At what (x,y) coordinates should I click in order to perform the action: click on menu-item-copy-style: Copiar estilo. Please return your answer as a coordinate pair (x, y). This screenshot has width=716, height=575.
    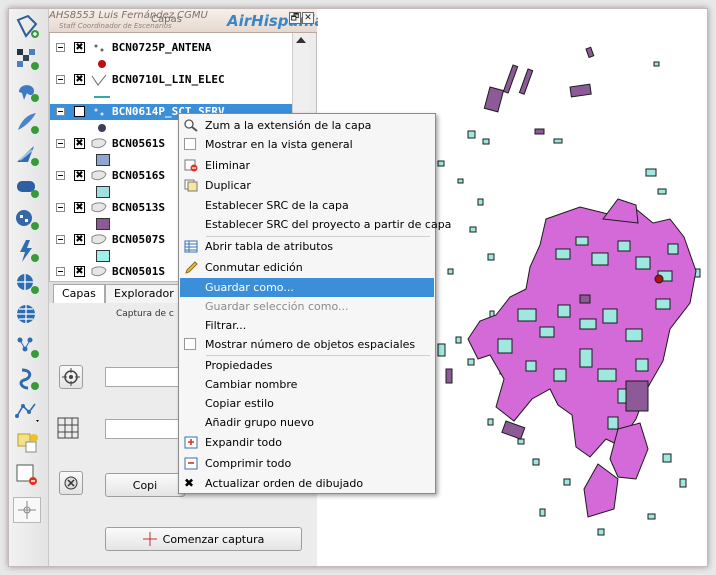
    Looking at the image, I should click on (307, 403).